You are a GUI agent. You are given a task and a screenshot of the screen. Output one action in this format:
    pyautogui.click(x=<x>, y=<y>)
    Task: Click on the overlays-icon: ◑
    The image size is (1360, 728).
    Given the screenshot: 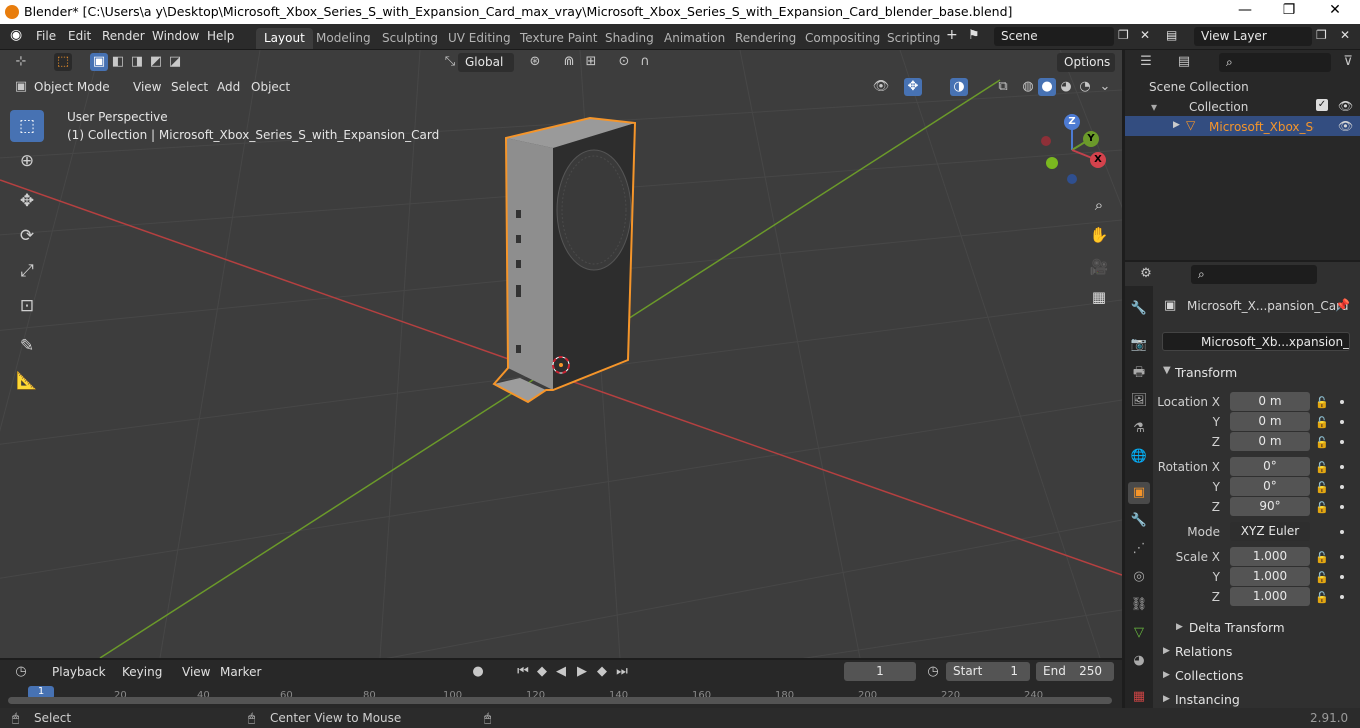 What is the action you would take?
    pyautogui.click(x=959, y=87)
    